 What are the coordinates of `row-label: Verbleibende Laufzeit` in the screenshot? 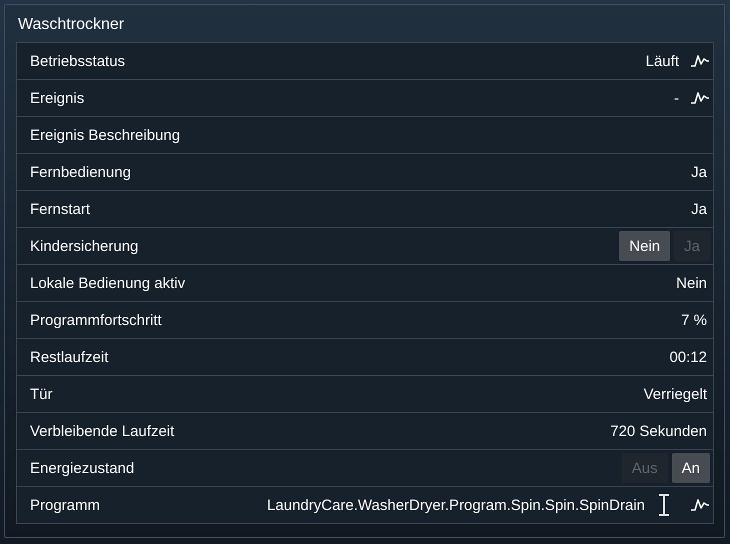 It's located at (102, 431).